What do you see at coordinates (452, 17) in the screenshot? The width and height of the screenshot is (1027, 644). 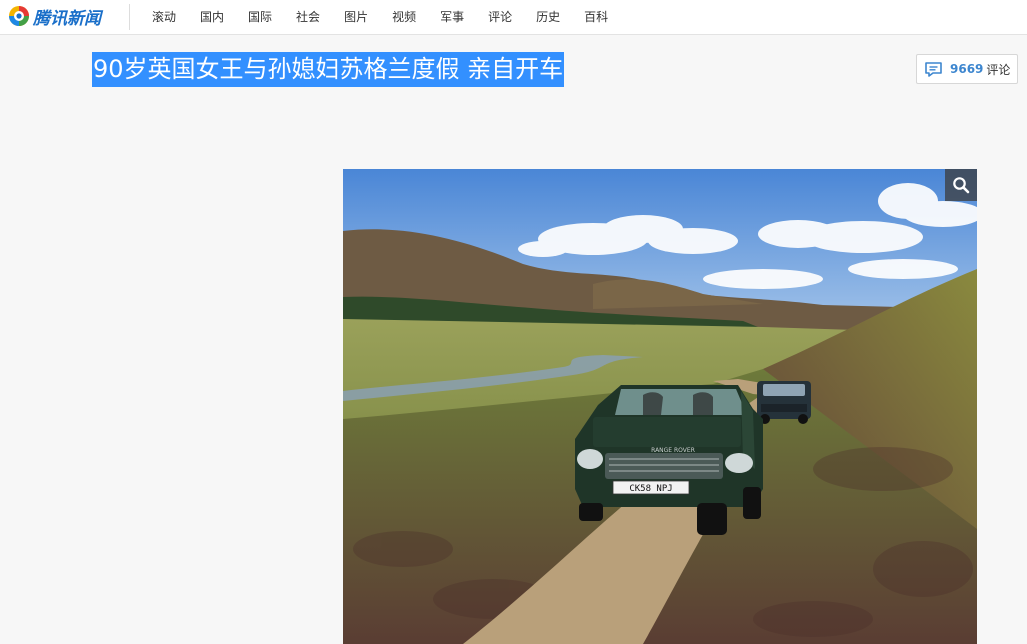 I see `nav-item-military: 军事` at bounding box center [452, 17].